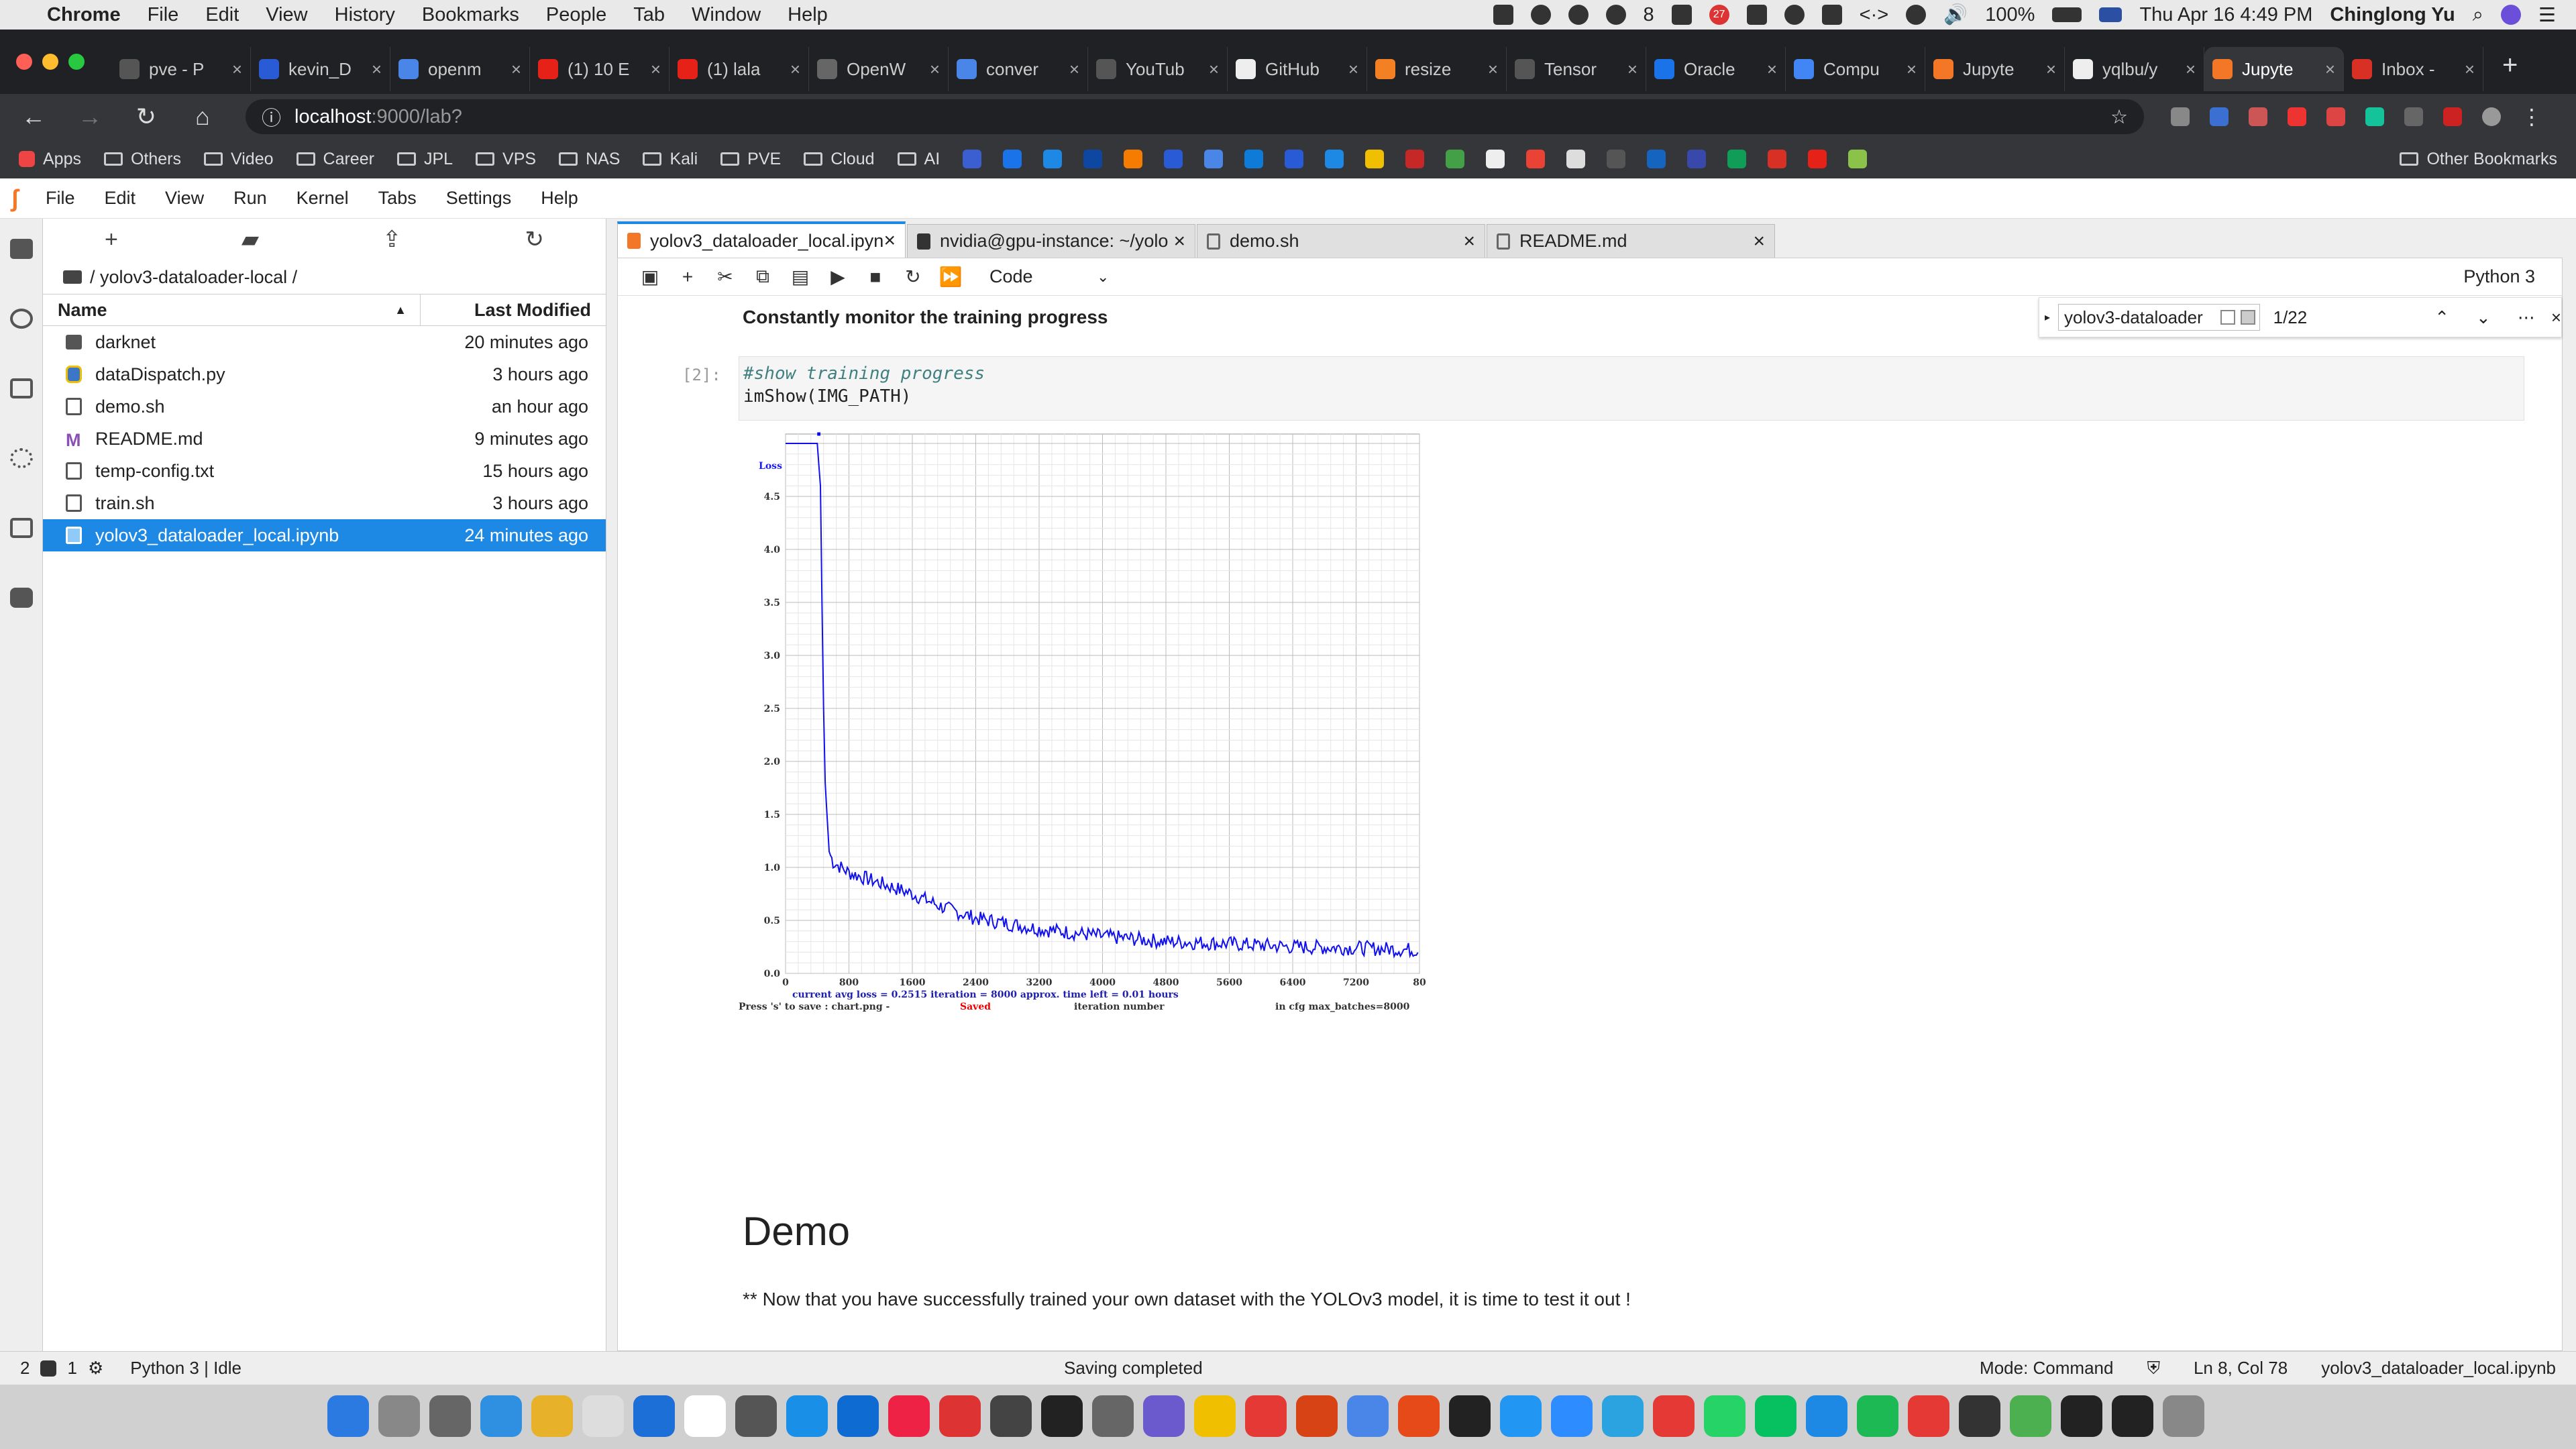 The height and width of the screenshot is (1449, 2576). What do you see at coordinates (60, 198) in the screenshot?
I see `jl-menu-file: File` at bounding box center [60, 198].